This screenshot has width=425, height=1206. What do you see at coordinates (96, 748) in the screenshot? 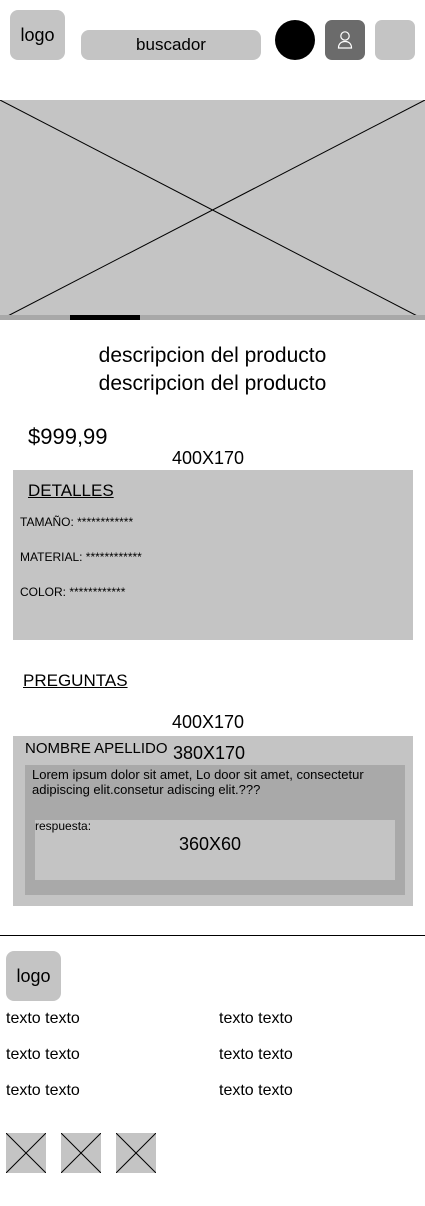
I see `question-user-name: NOMBRE APELLIDO` at bounding box center [96, 748].